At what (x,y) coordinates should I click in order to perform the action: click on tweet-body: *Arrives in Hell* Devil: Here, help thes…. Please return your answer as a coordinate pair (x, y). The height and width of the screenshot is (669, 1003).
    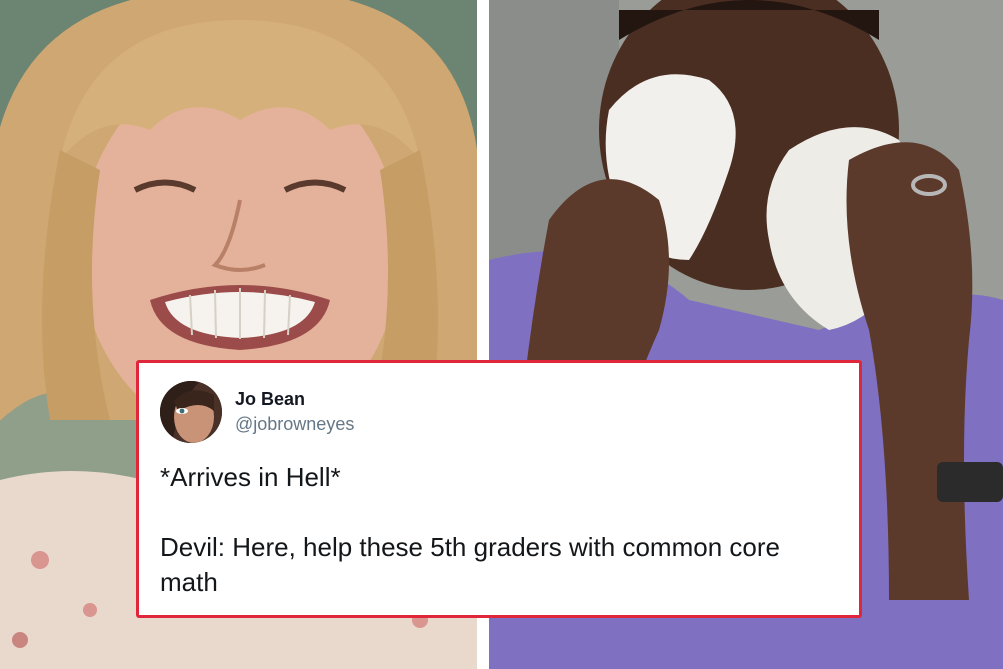
    Looking at the image, I should click on (500, 530).